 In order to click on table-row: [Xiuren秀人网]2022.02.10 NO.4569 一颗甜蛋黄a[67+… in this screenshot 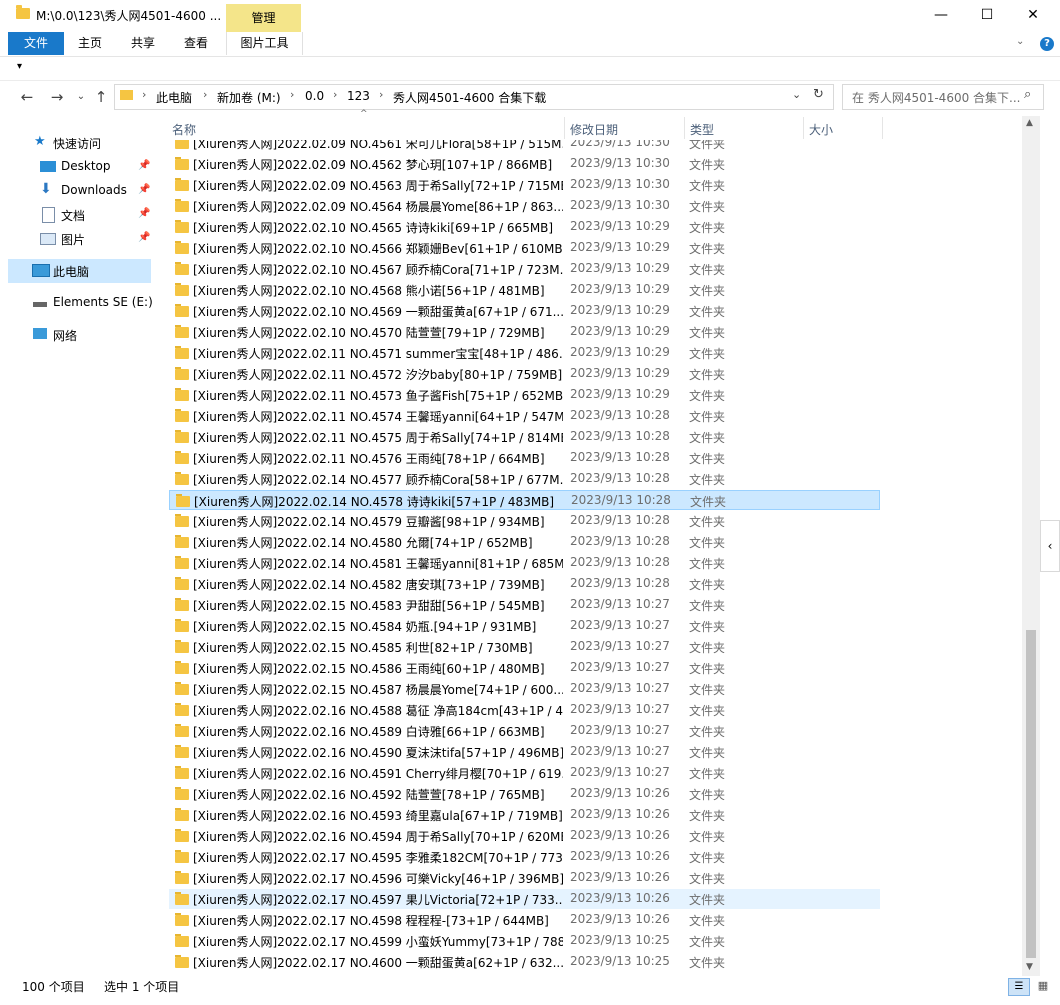, I will do `click(524, 311)`.